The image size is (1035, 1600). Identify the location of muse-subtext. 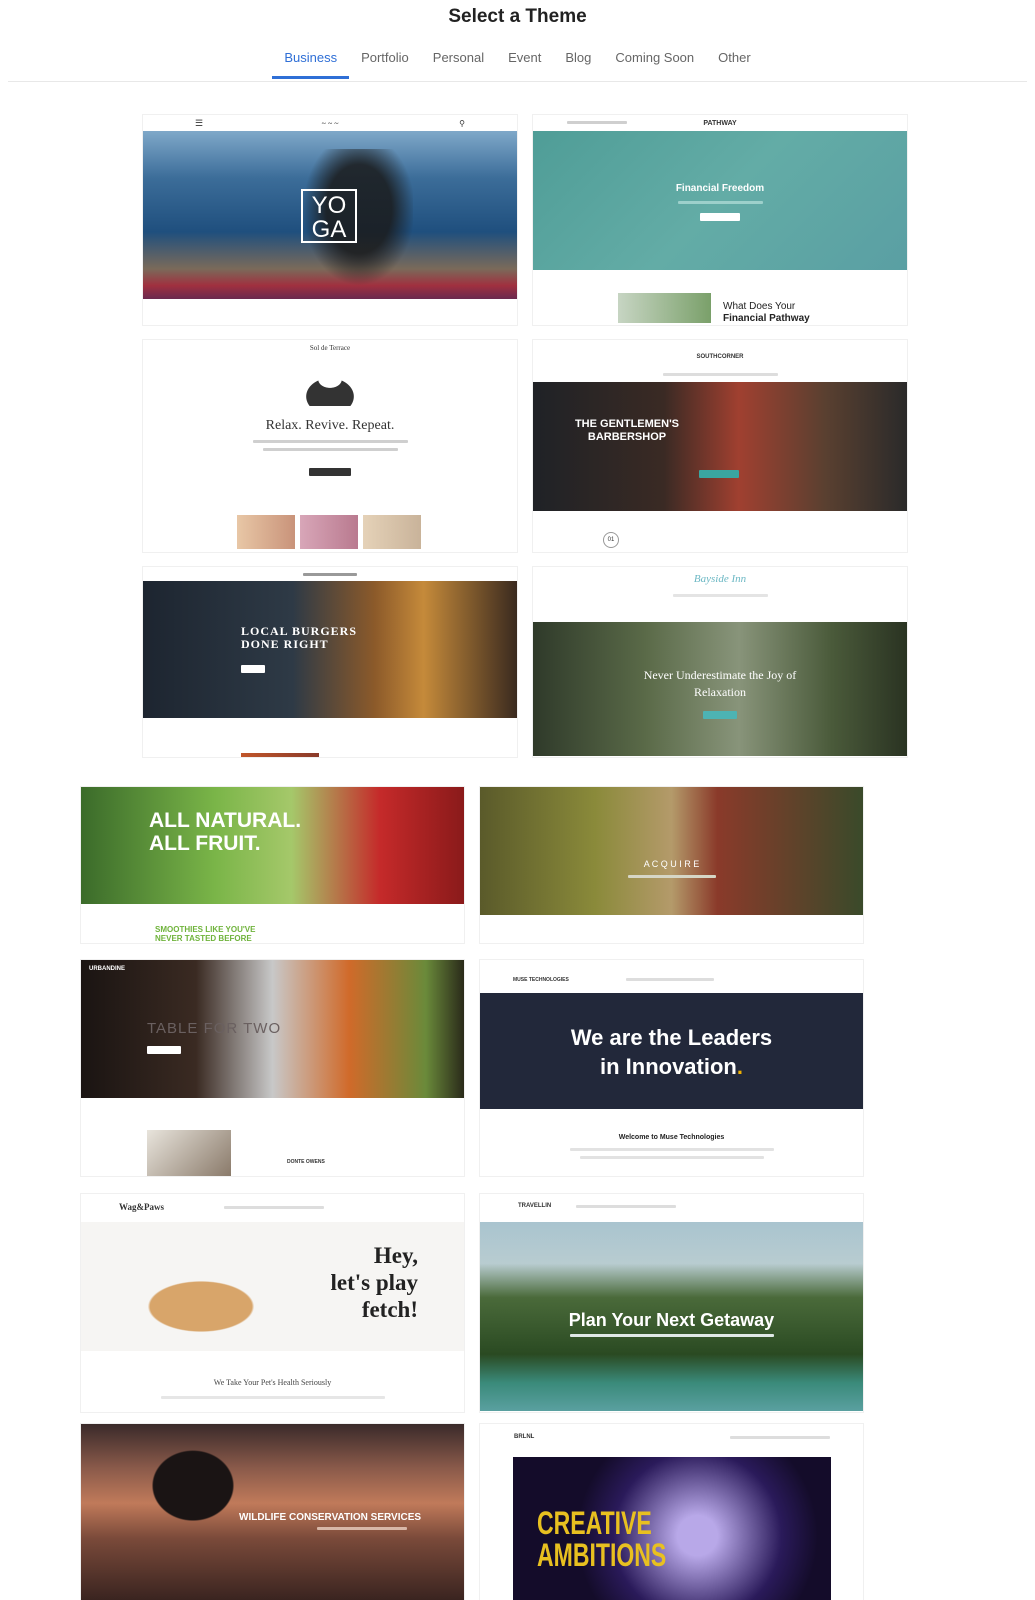
(672, 1157).